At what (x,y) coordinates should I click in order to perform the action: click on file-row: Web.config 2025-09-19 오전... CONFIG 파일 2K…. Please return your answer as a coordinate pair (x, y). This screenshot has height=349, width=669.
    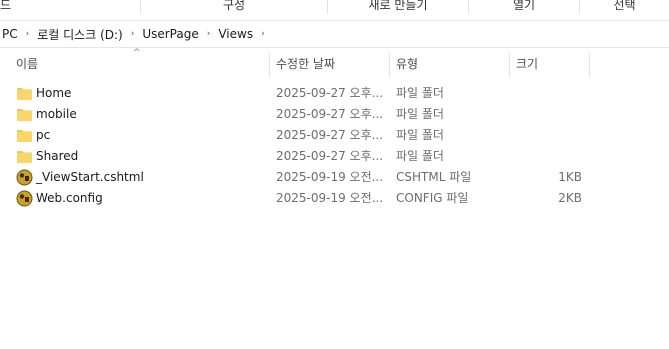
    Looking at the image, I should click on (334, 198).